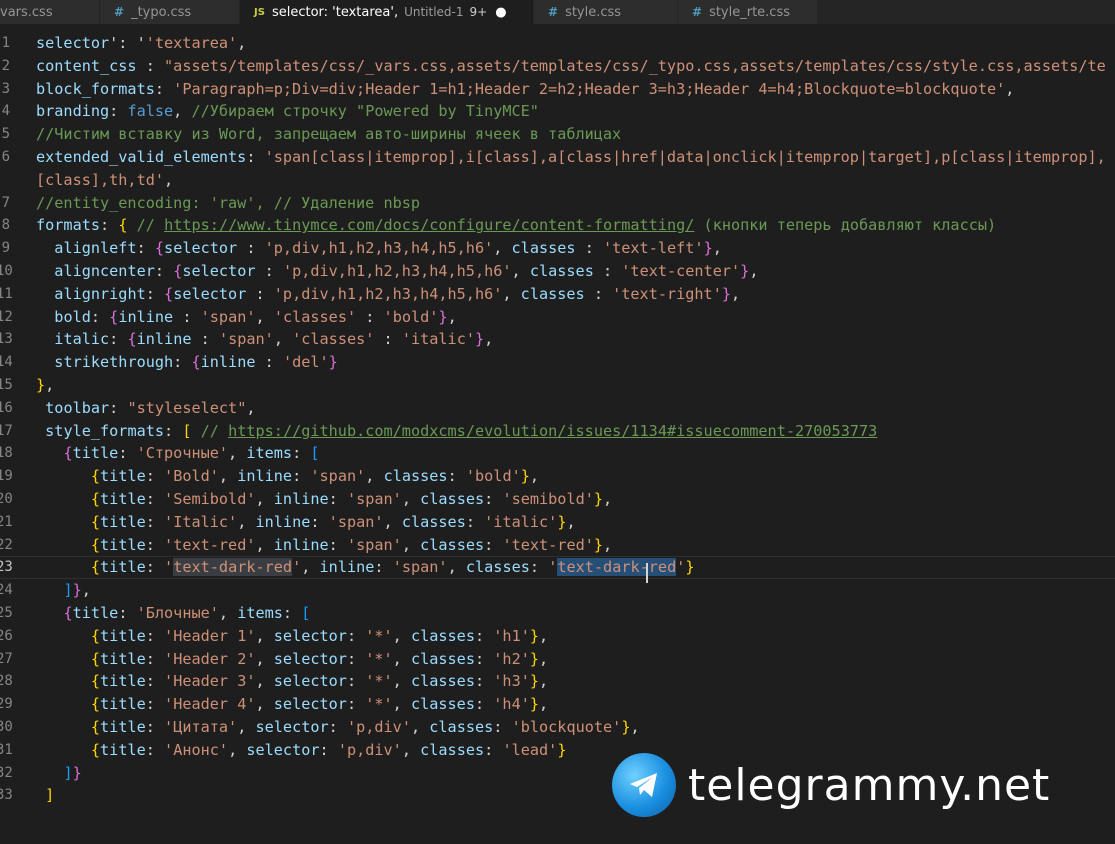 The height and width of the screenshot is (844, 1115). What do you see at coordinates (511, 635) in the screenshot?
I see `code-token: 'h1'` at bounding box center [511, 635].